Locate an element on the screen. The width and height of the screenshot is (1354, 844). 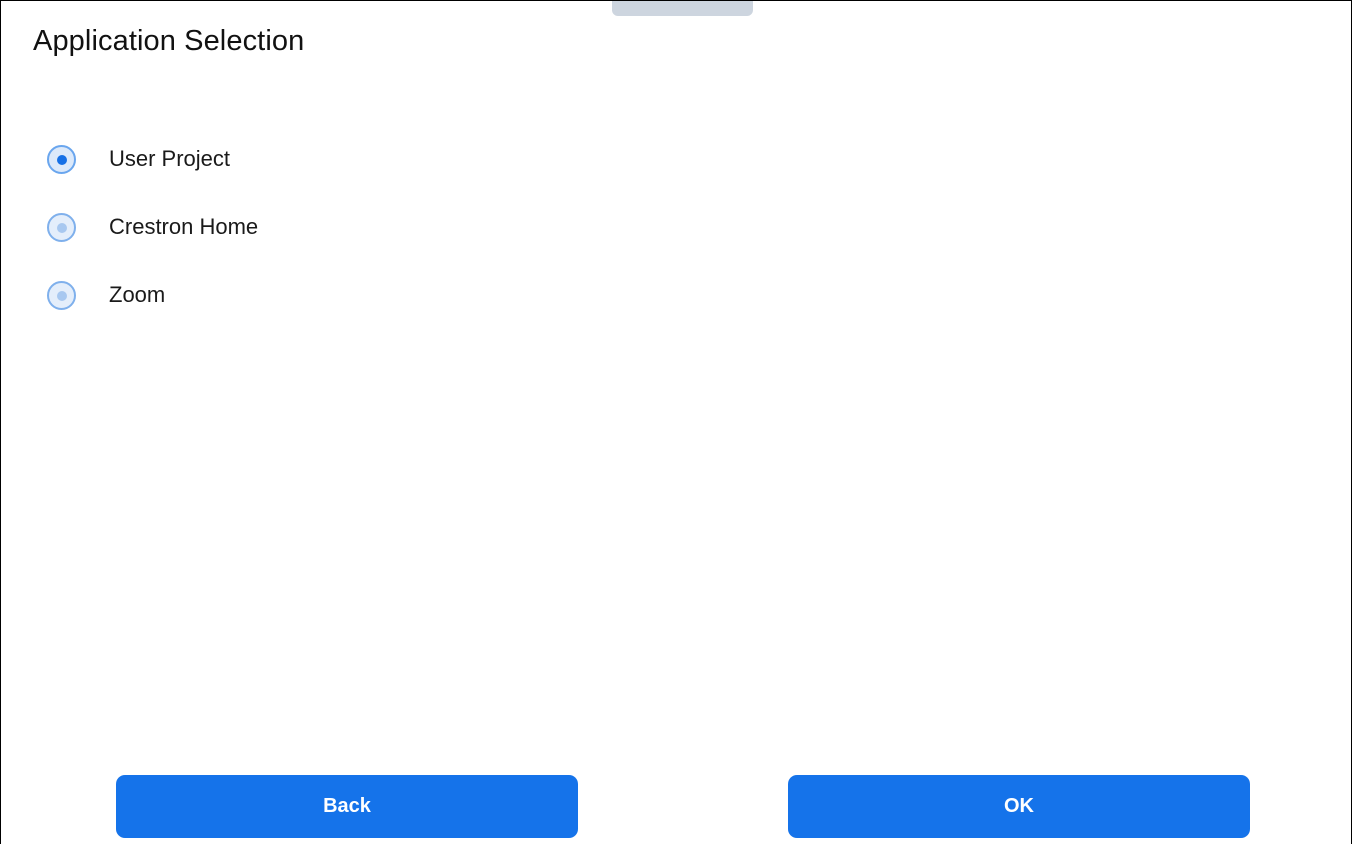
application-options: User Project Crestron Home Zoom is located at coordinates (152, 243).